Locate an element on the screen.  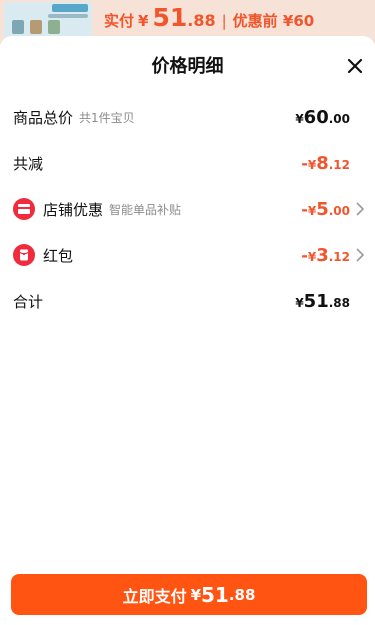
row-sublabel: 智能单品补贴 is located at coordinates (145, 209).